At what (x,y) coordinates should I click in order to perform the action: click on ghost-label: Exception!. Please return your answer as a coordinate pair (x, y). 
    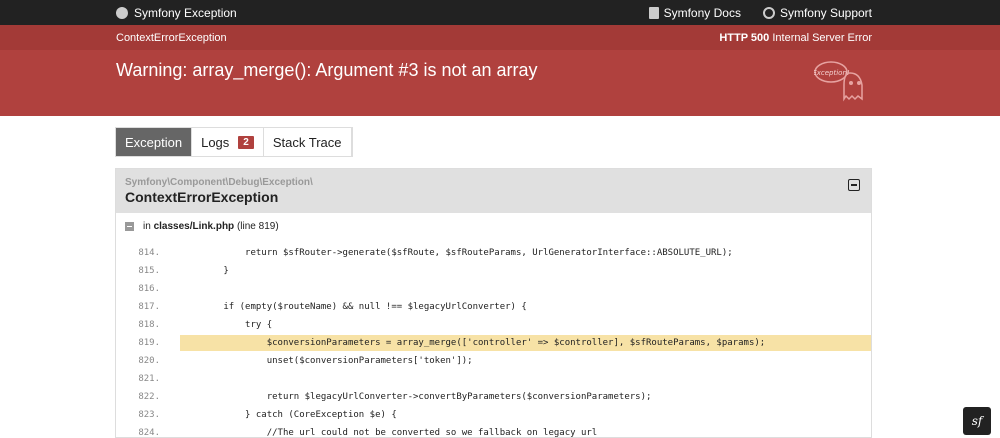
    Looking at the image, I should click on (832, 73).